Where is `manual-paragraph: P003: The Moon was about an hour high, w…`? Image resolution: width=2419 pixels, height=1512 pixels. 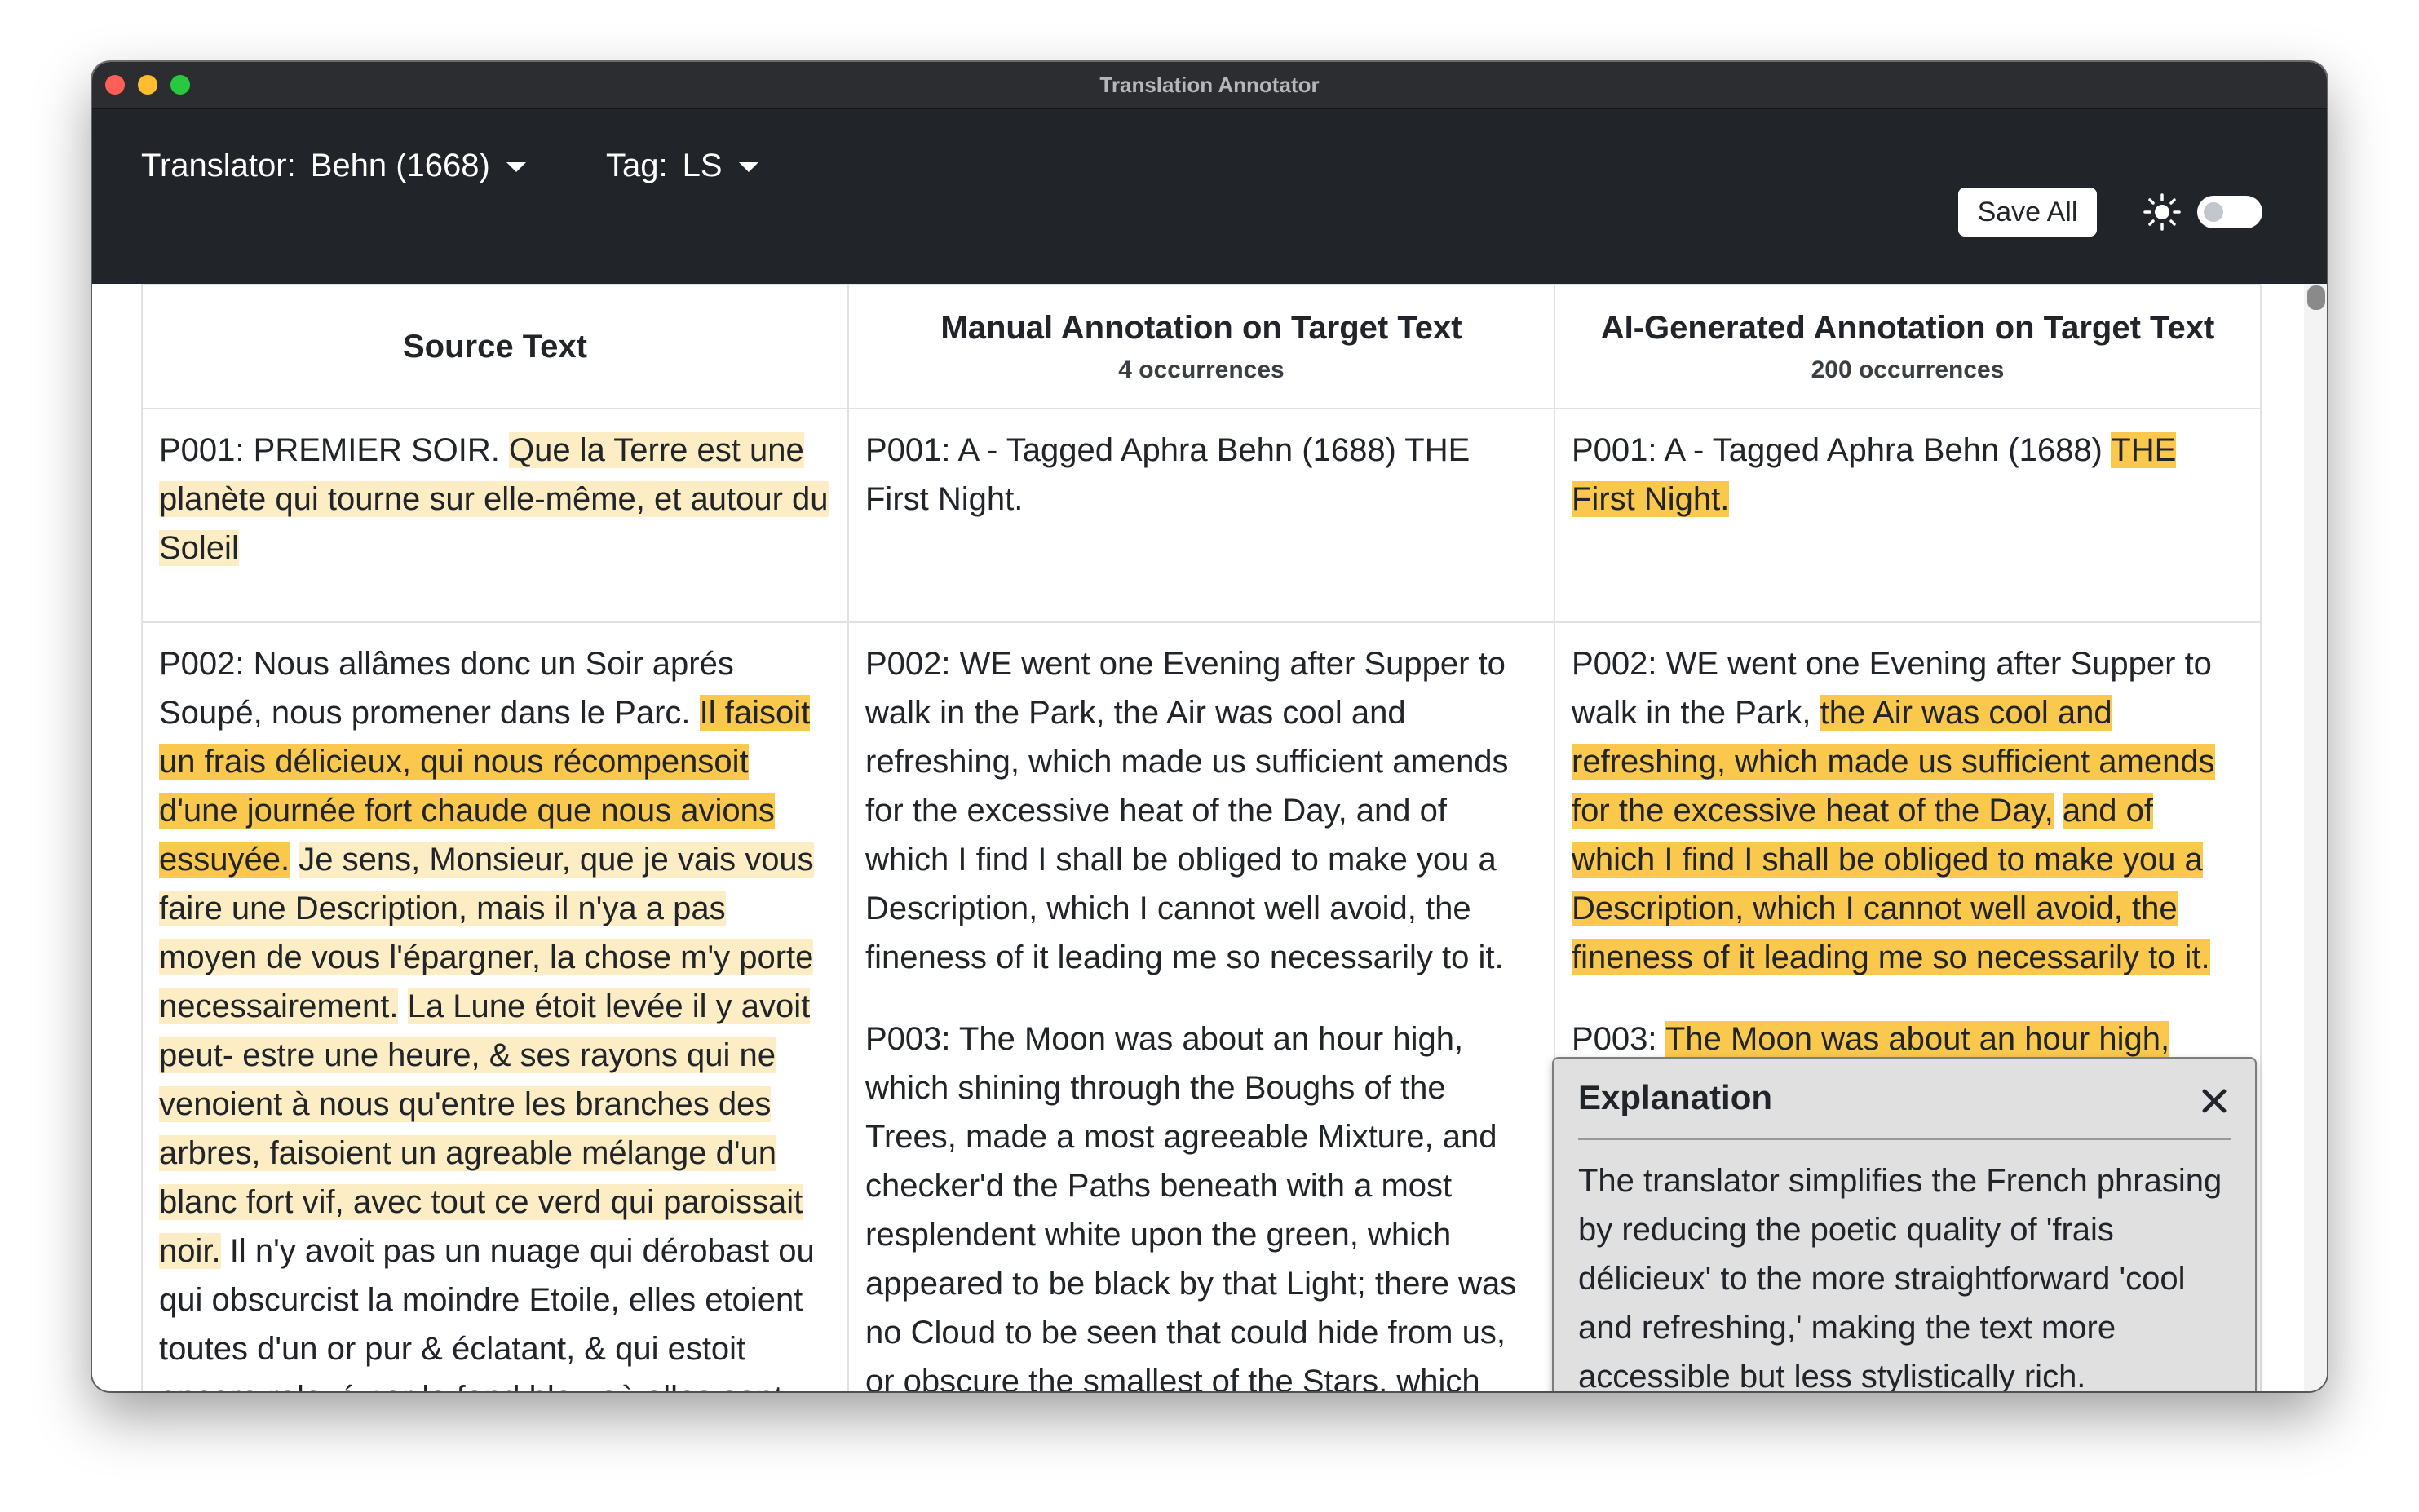
manual-paragraph: P003: The Moon was about an hour high, w… is located at coordinates (1201, 1203).